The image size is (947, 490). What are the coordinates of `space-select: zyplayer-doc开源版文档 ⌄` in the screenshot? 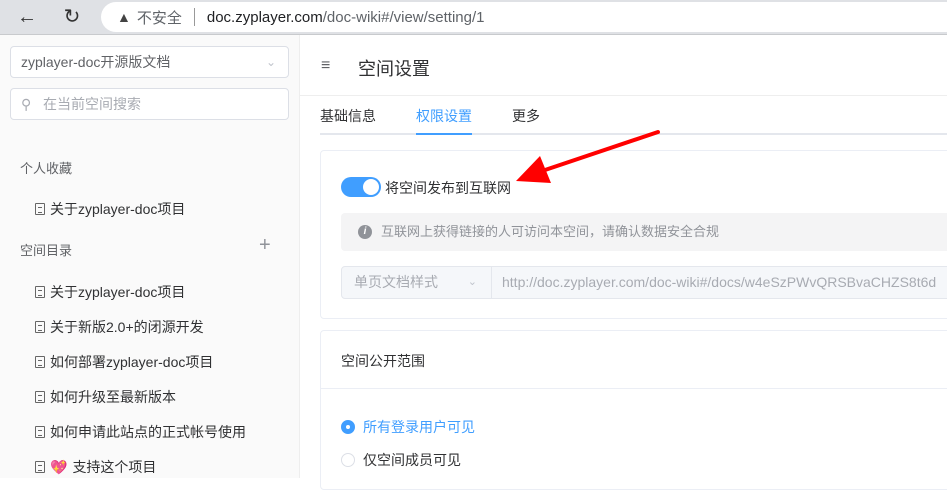 It's located at (149, 62).